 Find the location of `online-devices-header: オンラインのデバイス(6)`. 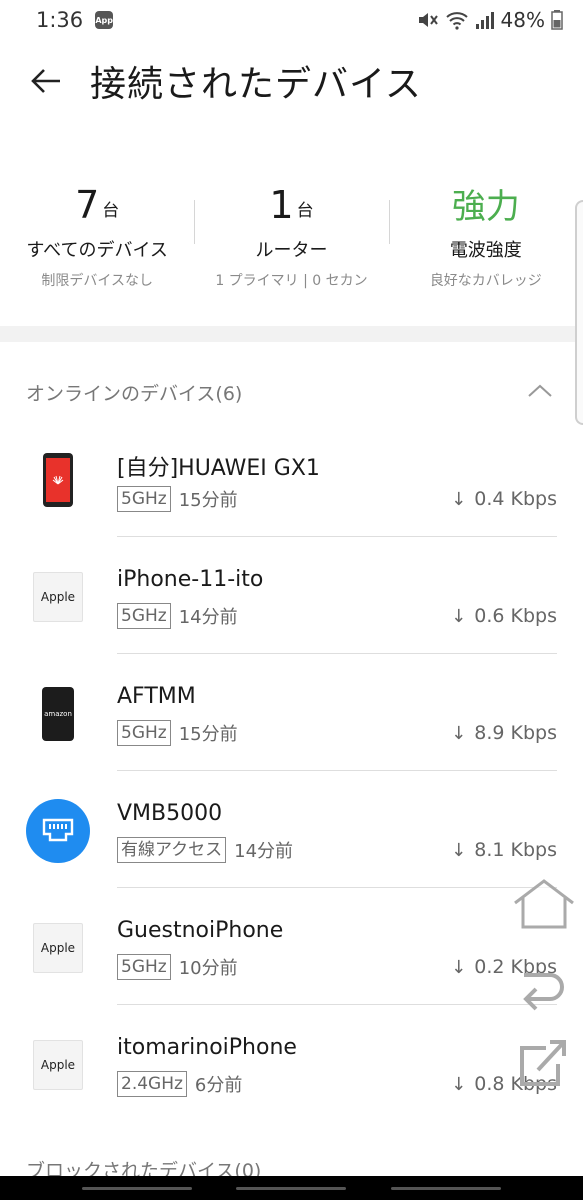

online-devices-header: オンラインのデバイス(6) is located at coordinates (291, 392).